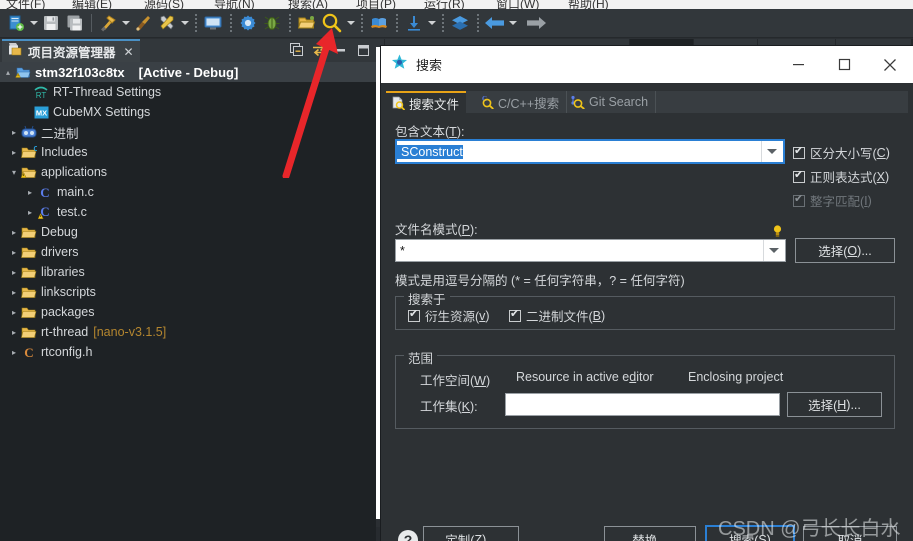 Image resolution: width=913 pixels, height=541 pixels. I want to click on book-icon, so click(379, 23).